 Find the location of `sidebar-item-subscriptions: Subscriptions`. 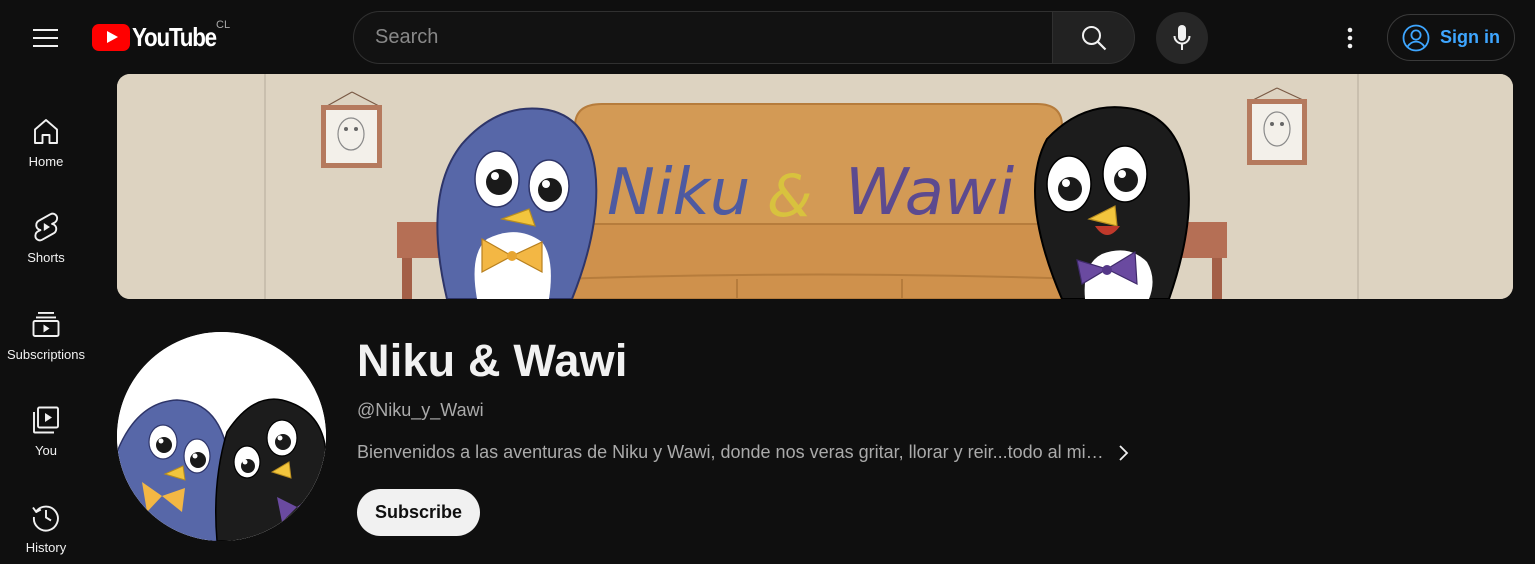

sidebar-item-subscriptions: Subscriptions is located at coordinates (46, 323).